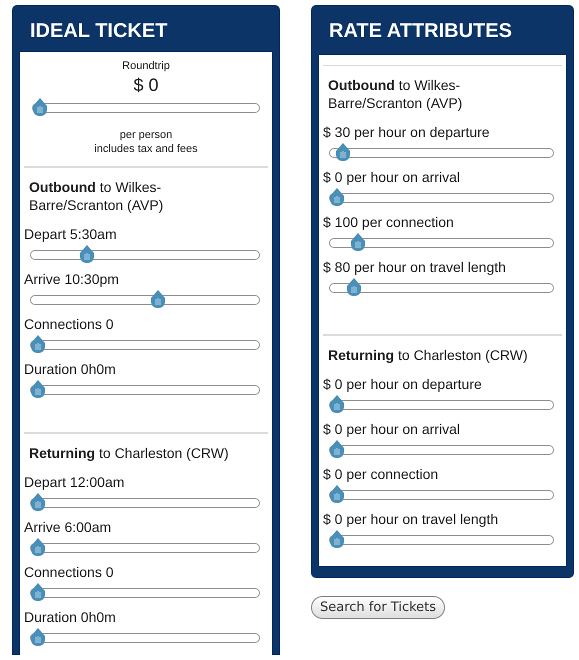 This screenshot has width=579, height=660. I want to click on search-button: Search for Tickets, so click(378, 607).